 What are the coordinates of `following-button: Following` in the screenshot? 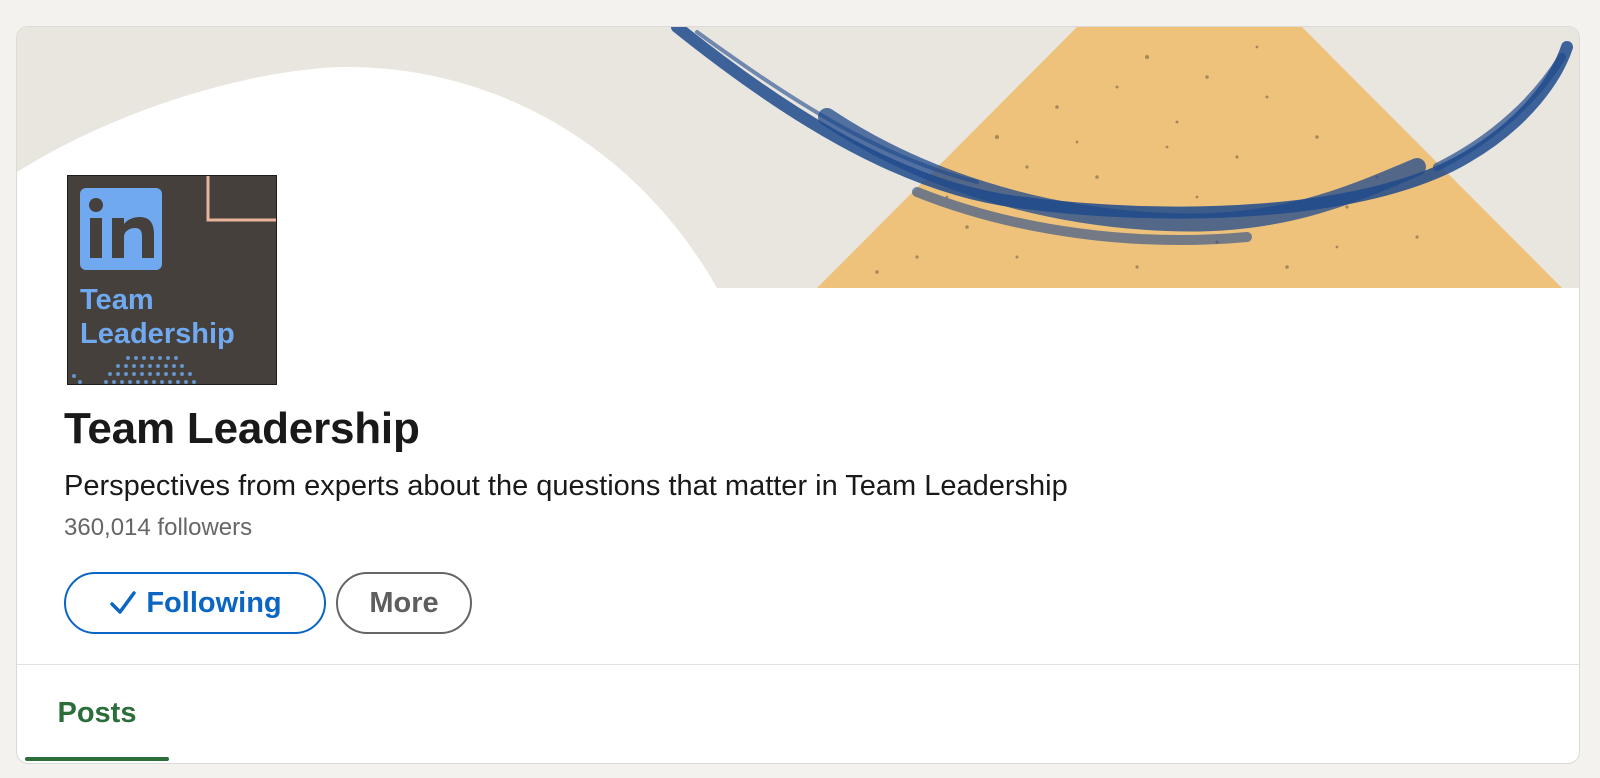 It's located at (195, 603).